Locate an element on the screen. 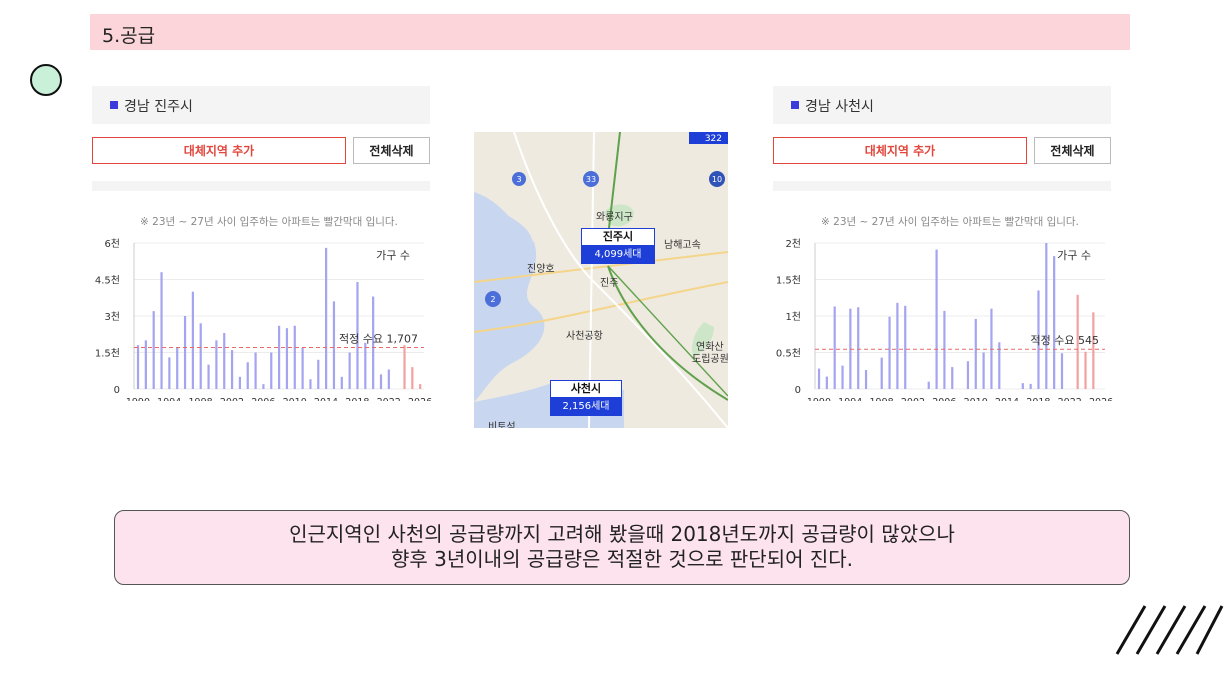 Image resolution: width=1232 pixels, height=689 pixels. map-marker-sacheon: 사천시 2,156세대 is located at coordinates (586, 399).